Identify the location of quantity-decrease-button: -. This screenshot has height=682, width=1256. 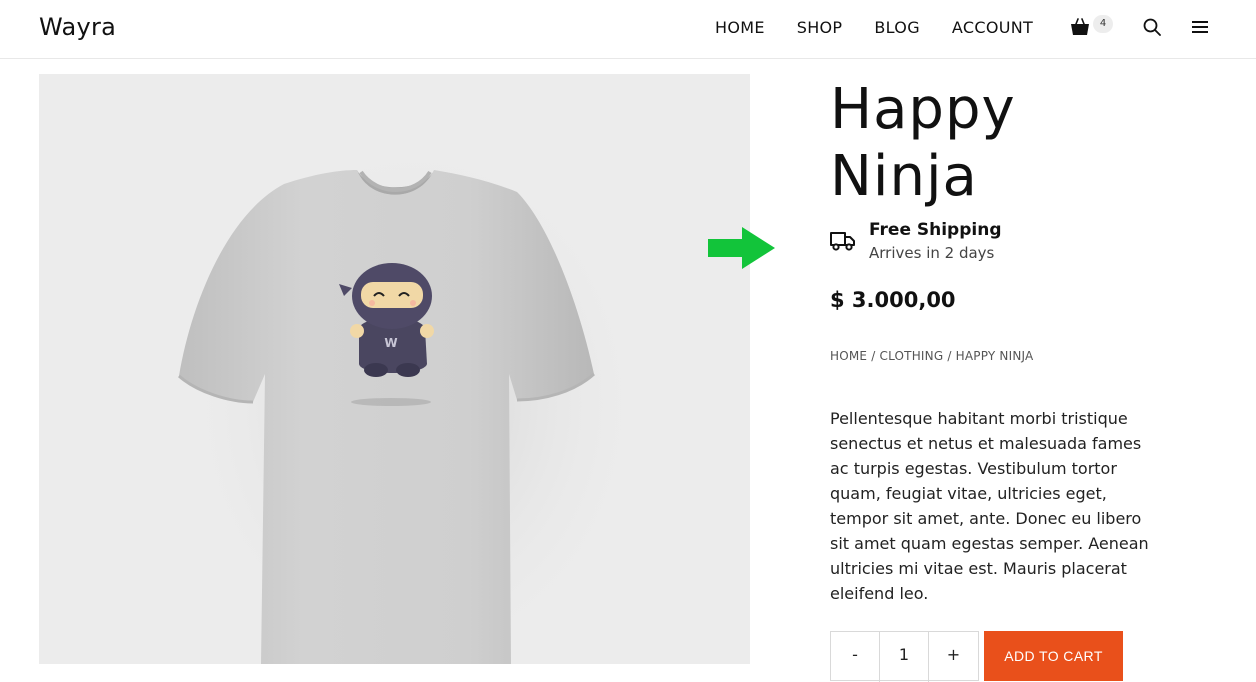
(855, 657).